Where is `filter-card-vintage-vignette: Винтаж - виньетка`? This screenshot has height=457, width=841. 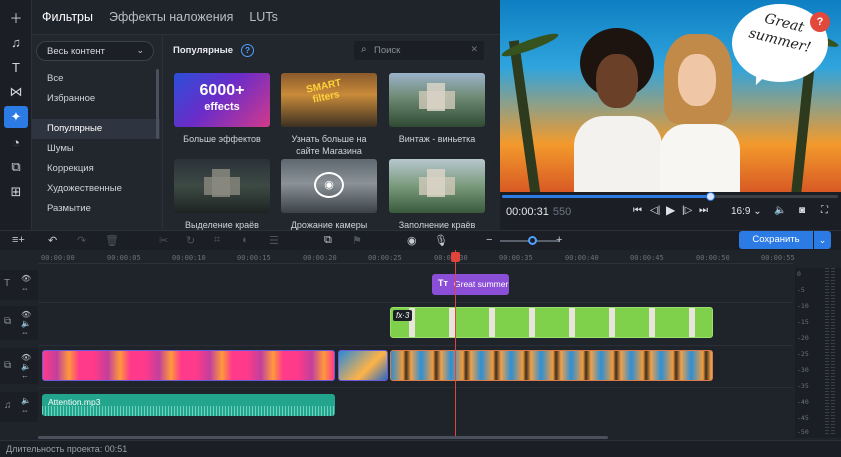
filter-card-vintage-vignette: Винтаж - виньетка is located at coordinates (437, 109).